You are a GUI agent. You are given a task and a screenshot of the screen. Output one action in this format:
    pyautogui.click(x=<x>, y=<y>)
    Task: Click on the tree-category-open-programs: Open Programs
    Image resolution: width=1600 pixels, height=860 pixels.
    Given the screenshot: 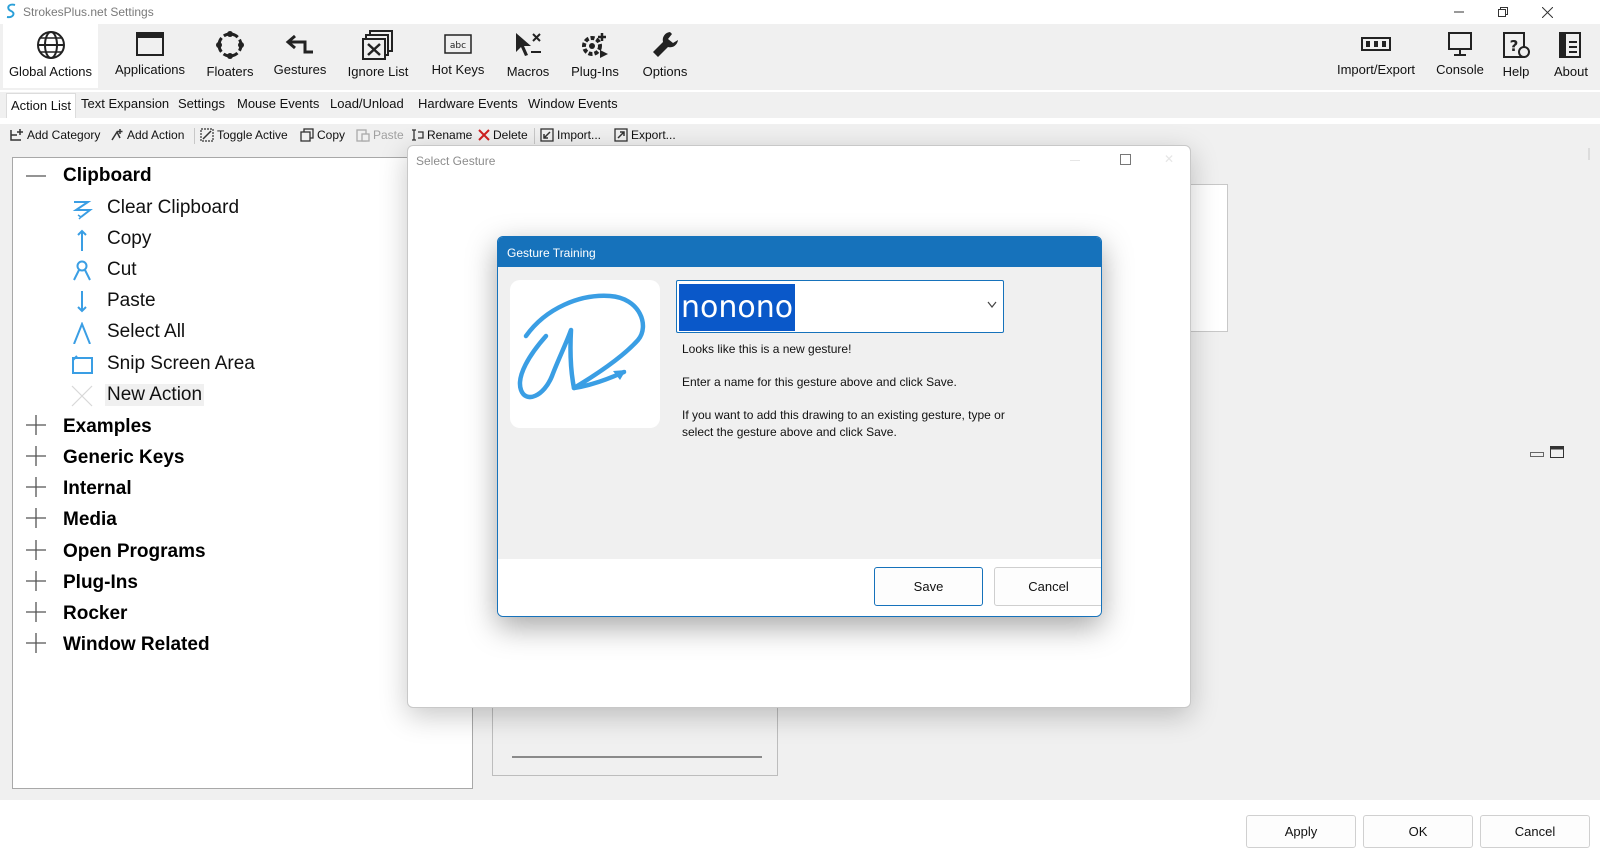 What is the action you would take?
    pyautogui.click(x=134, y=552)
    